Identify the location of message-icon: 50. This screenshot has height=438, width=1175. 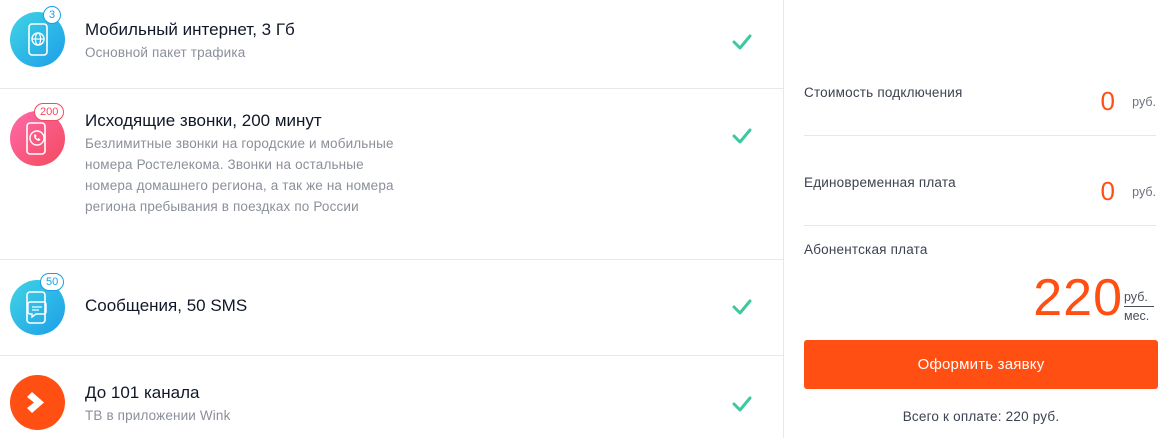
(37, 304).